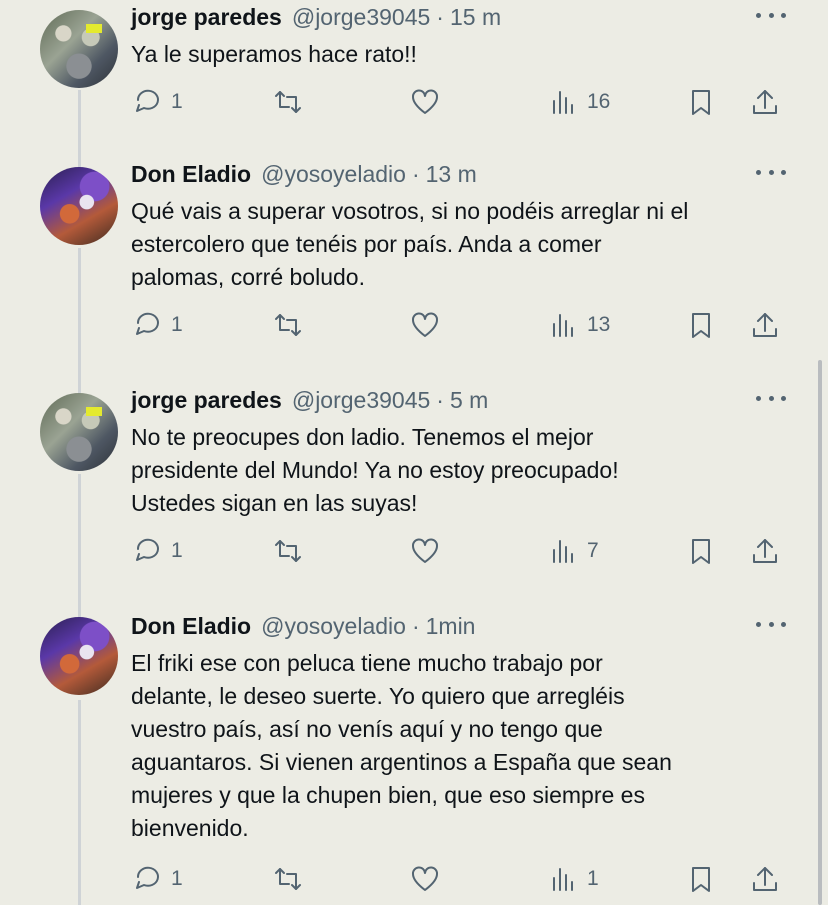 Image resolution: width=828 pixels, height=905 pixels. Describe the element at coordinates (574, 551) in the screenshot. I see `views-button: 7` at that location.